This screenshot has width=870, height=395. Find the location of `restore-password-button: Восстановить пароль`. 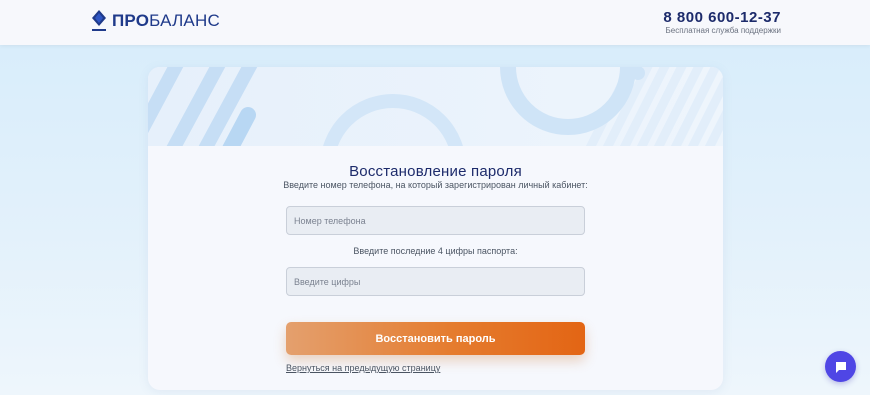

restore-password-button: Восстановить пароль is located at coordinates (435, 338).